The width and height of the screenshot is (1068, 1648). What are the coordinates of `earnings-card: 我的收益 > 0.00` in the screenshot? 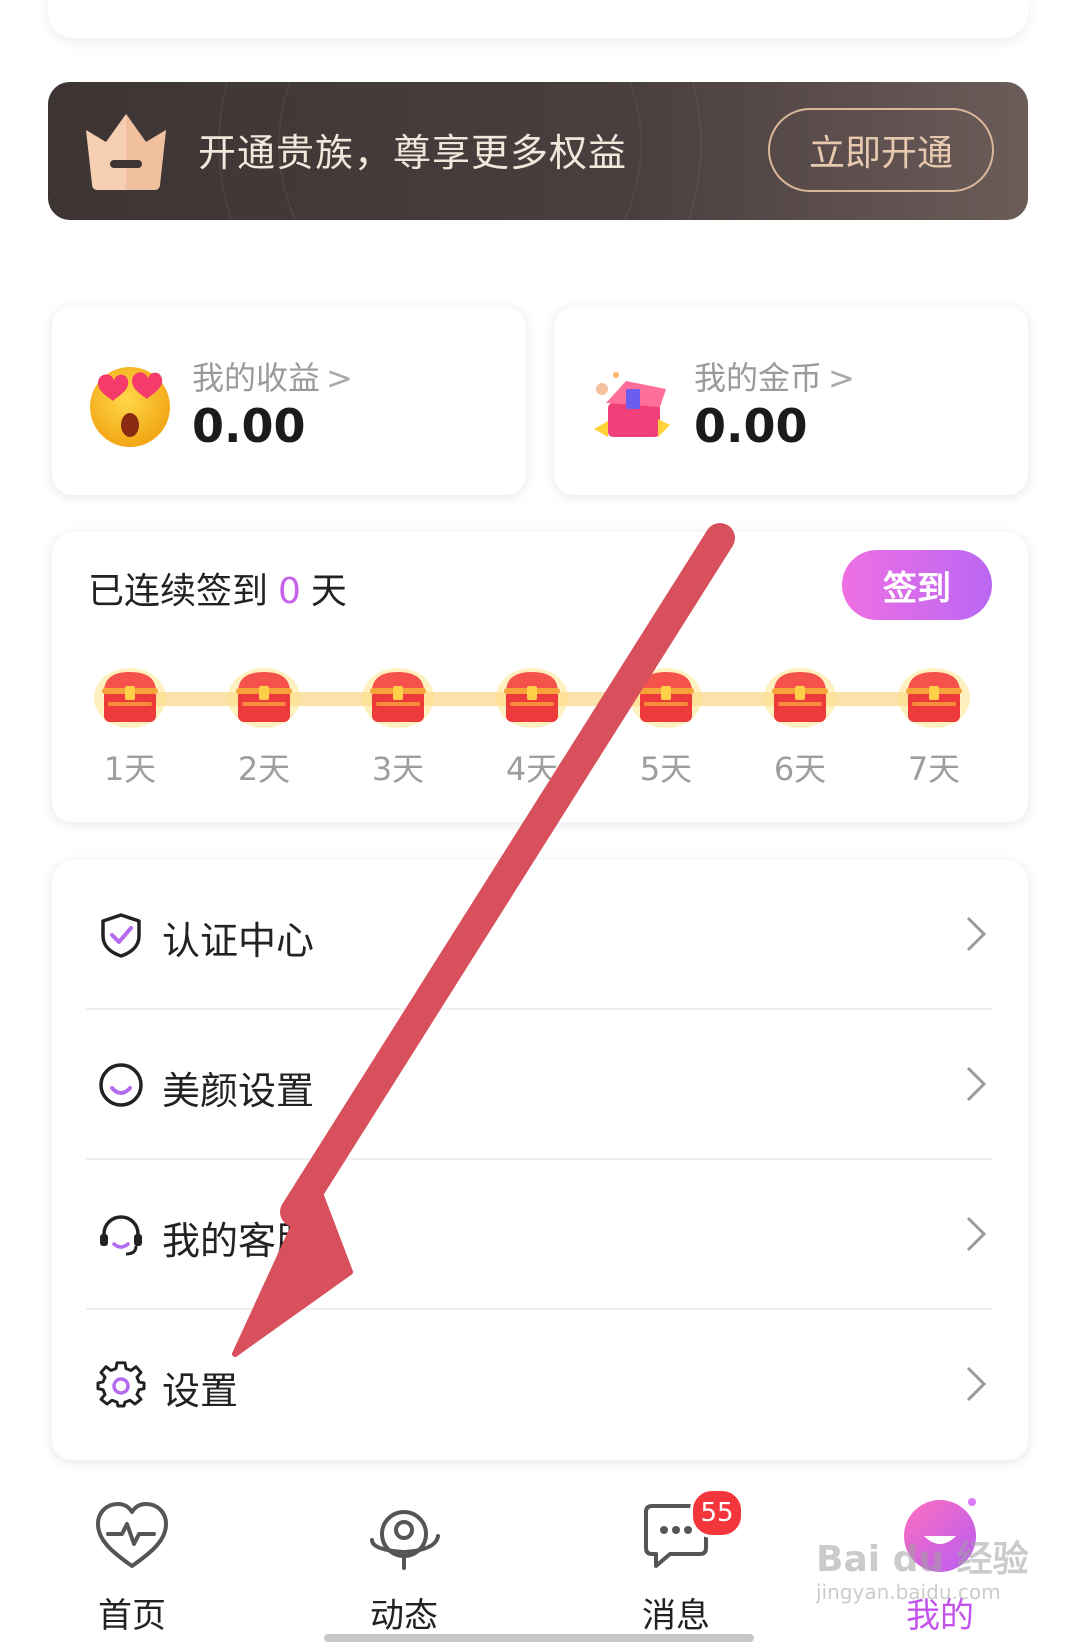 It's located at (289, 401).